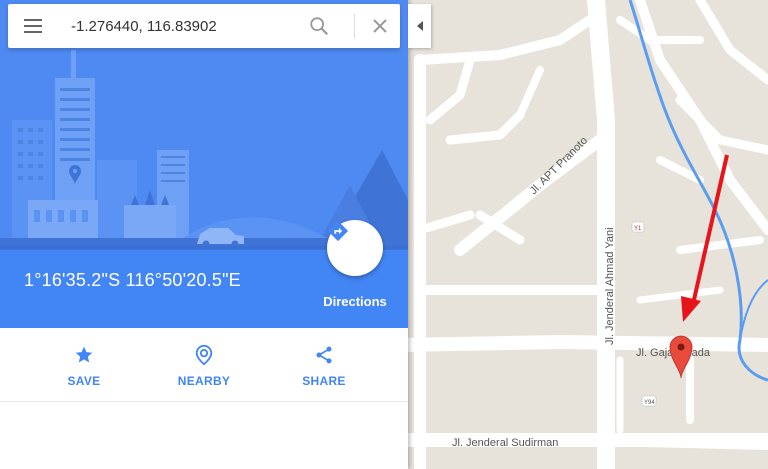 The width and height of the screenshot is (768, 469). What do you see at coordinates (34, 26) in the screenshot?
I see `menu-icon` at bounding box center [34, 26].